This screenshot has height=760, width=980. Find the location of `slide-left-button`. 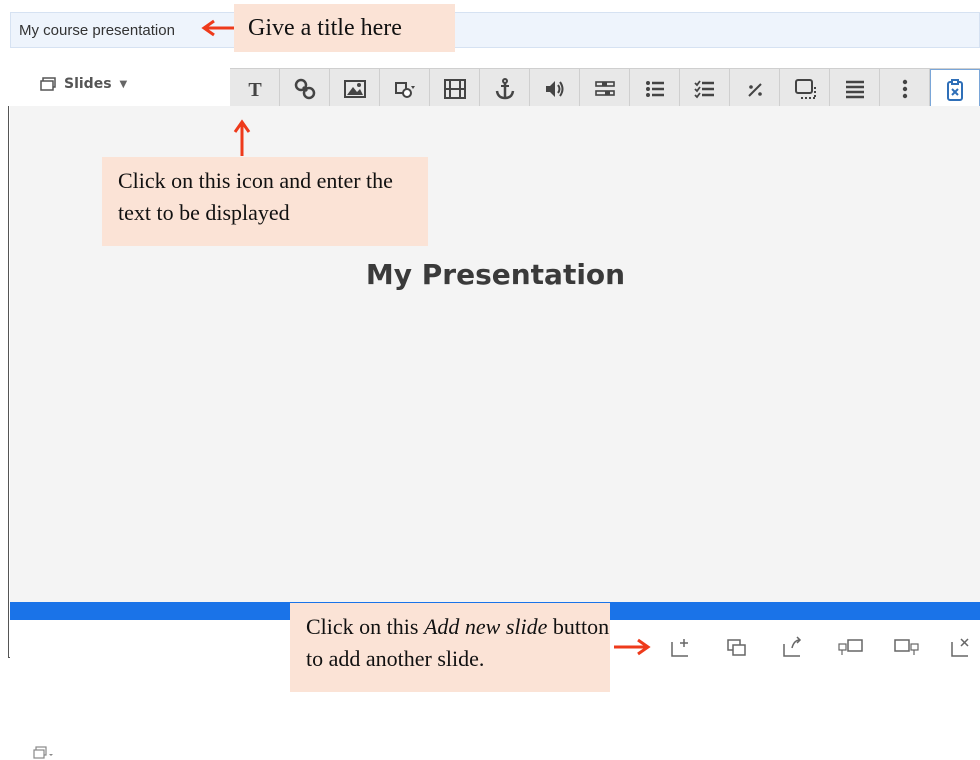

slide-left-button is located at coordinates (851, 647).